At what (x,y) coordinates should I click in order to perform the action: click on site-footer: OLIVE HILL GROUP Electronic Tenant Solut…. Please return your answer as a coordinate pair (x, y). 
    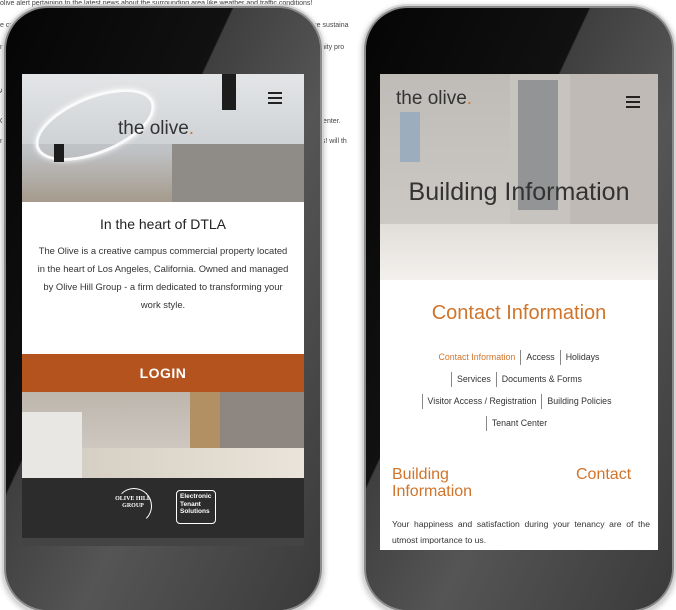
    Looking at the image, I should click on (163, 508).